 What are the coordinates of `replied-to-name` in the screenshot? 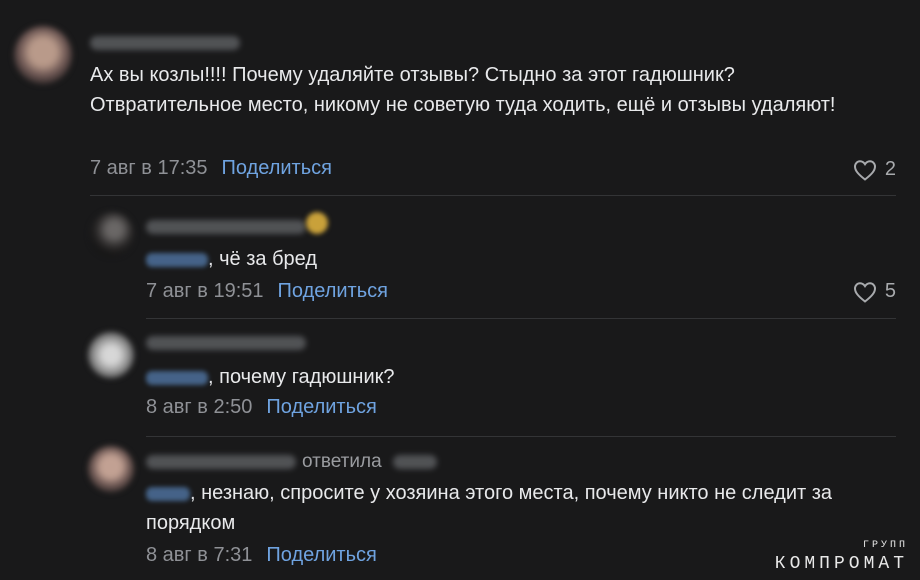 It's located at (414, 461).